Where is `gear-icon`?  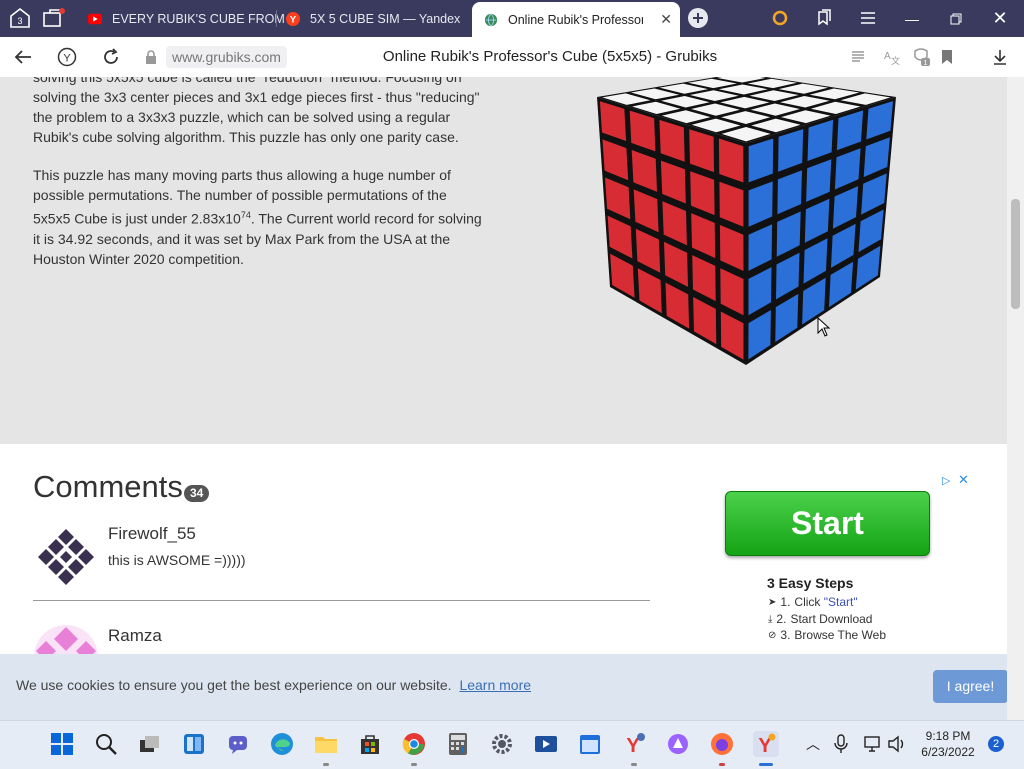
gear-icon is located at coordinates (502, 744).